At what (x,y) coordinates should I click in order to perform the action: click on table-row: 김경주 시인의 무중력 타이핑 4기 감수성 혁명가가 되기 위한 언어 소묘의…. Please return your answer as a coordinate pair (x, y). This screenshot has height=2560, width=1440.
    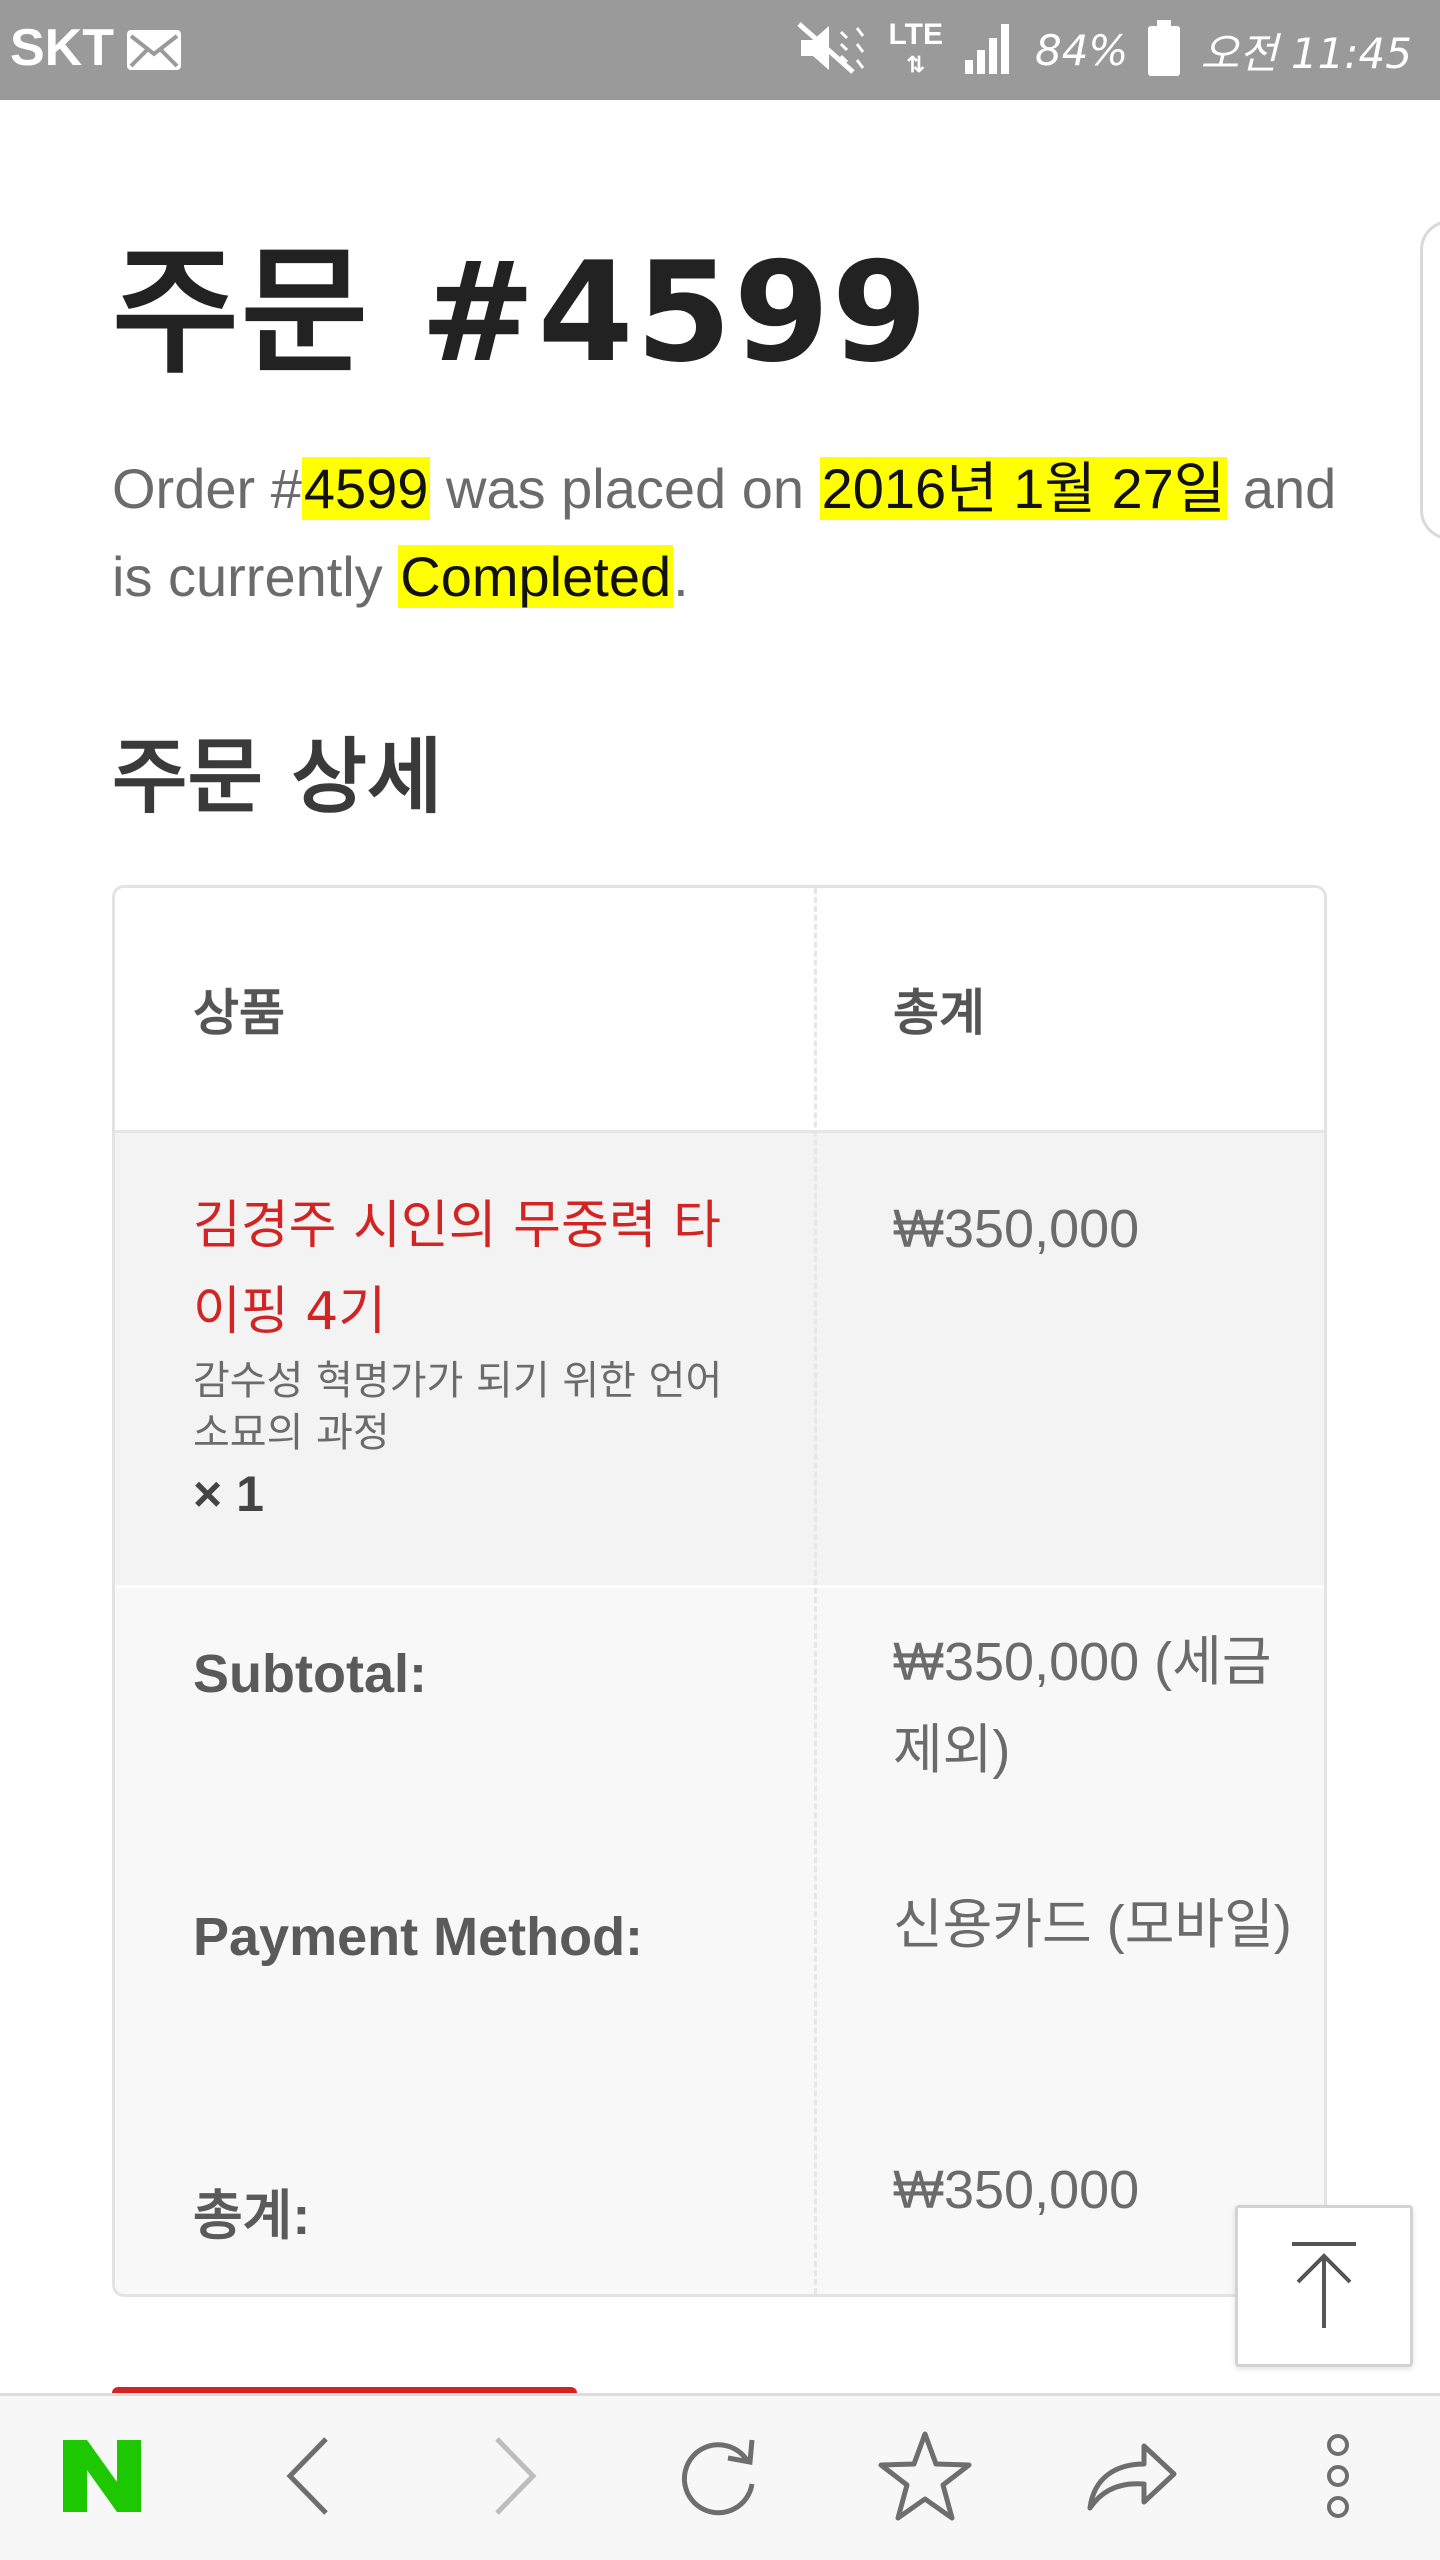
    Looking at the image, I should click on (719, 1360).